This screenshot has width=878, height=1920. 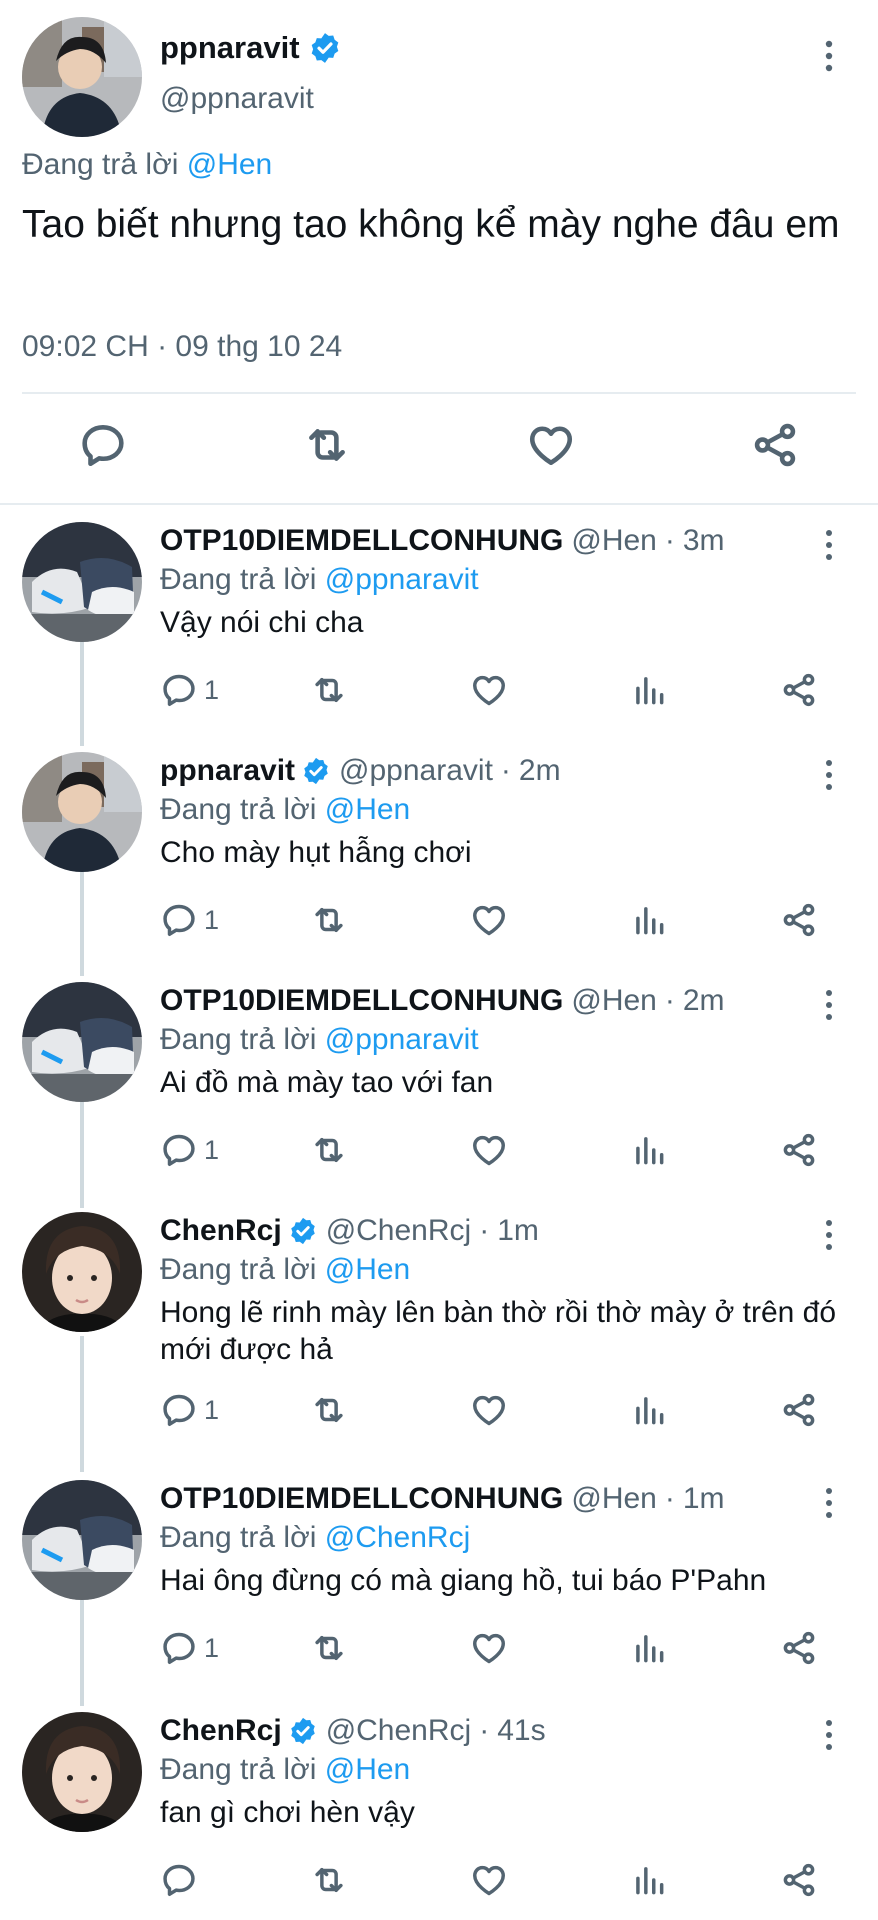 What do you see at coordinates (704, 1001) in the screenshot?
I see `reply-time: 2m` at bounding box center [704, 1001].